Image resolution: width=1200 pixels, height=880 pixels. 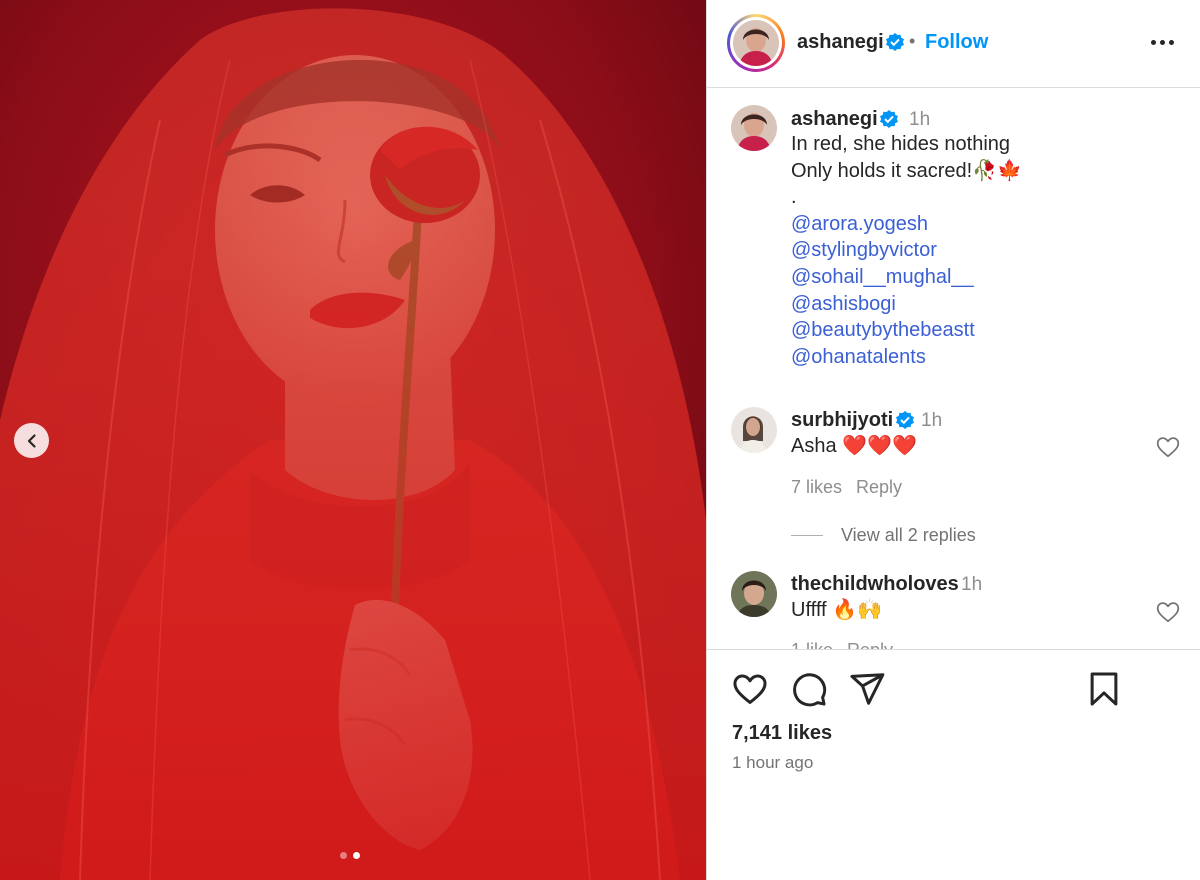 I want to click on comment-icon, so click(x=810, y=690).